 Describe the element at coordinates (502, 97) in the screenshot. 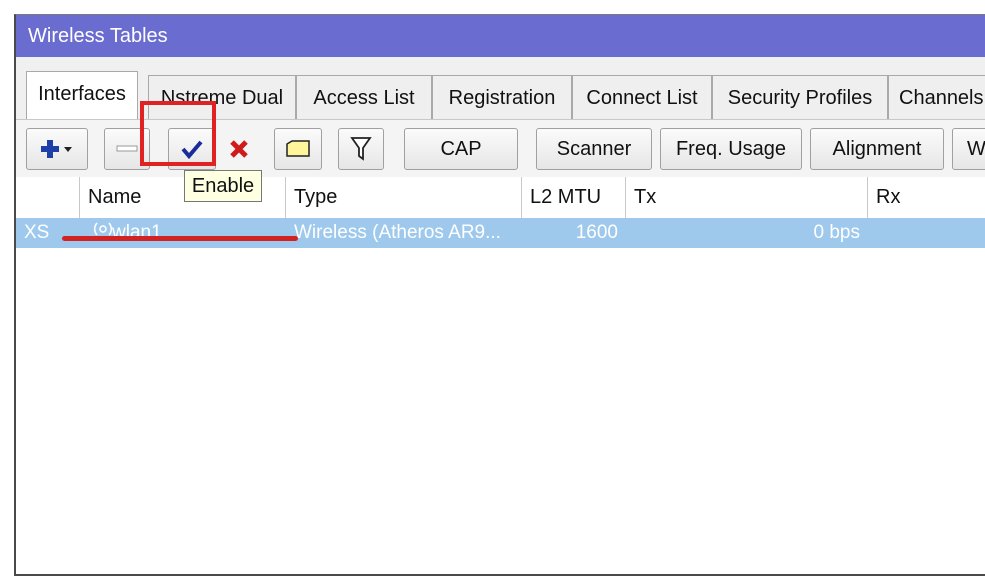

I see `tab-registration: Registration` at that location.